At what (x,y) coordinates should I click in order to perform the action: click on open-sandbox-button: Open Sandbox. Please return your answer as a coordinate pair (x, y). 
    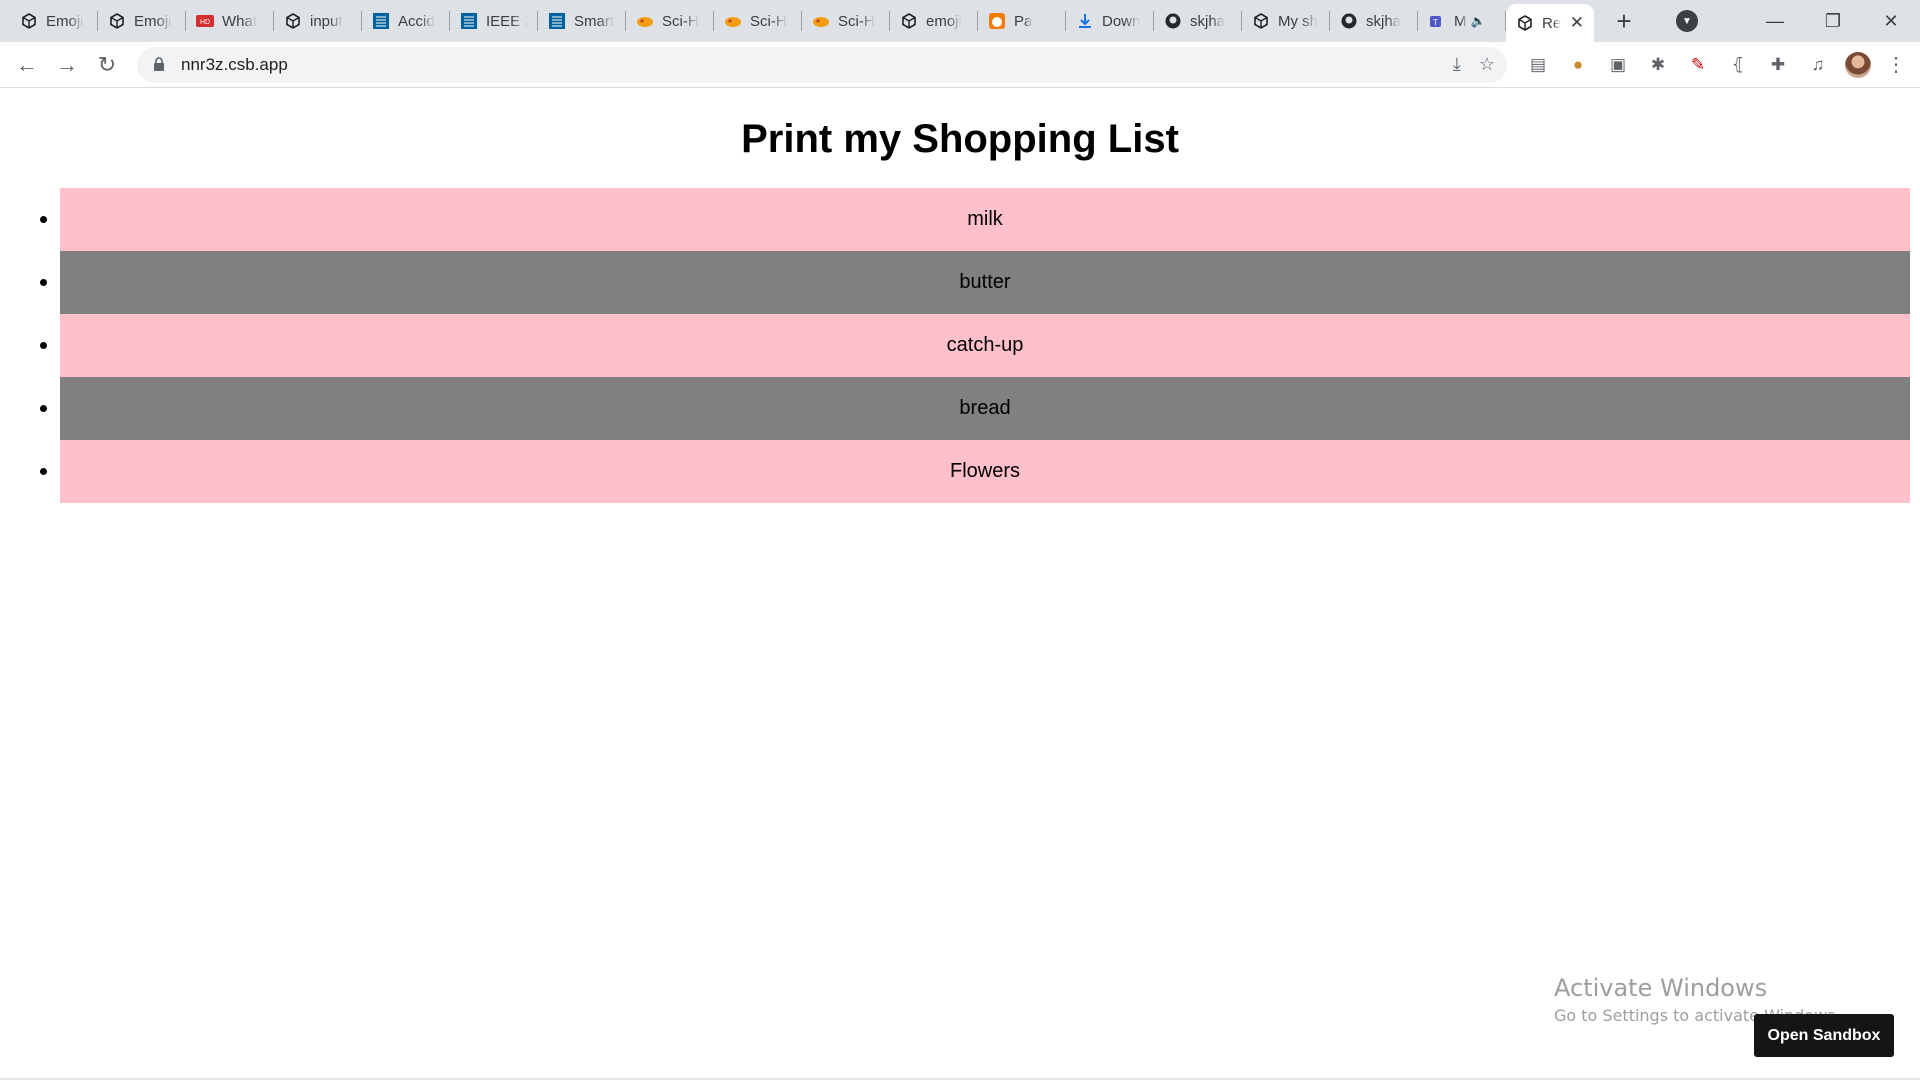
    Looking at the image, I should click on (1824, 1035).